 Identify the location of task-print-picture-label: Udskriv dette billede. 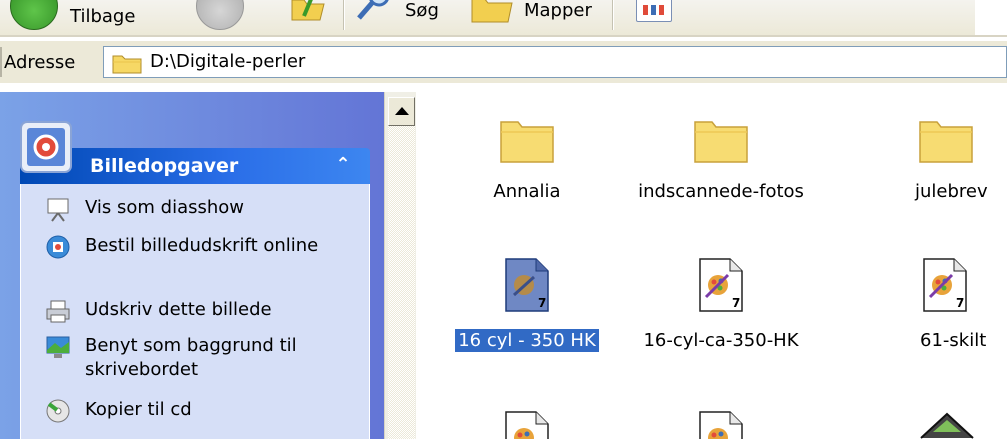
(178, 309).